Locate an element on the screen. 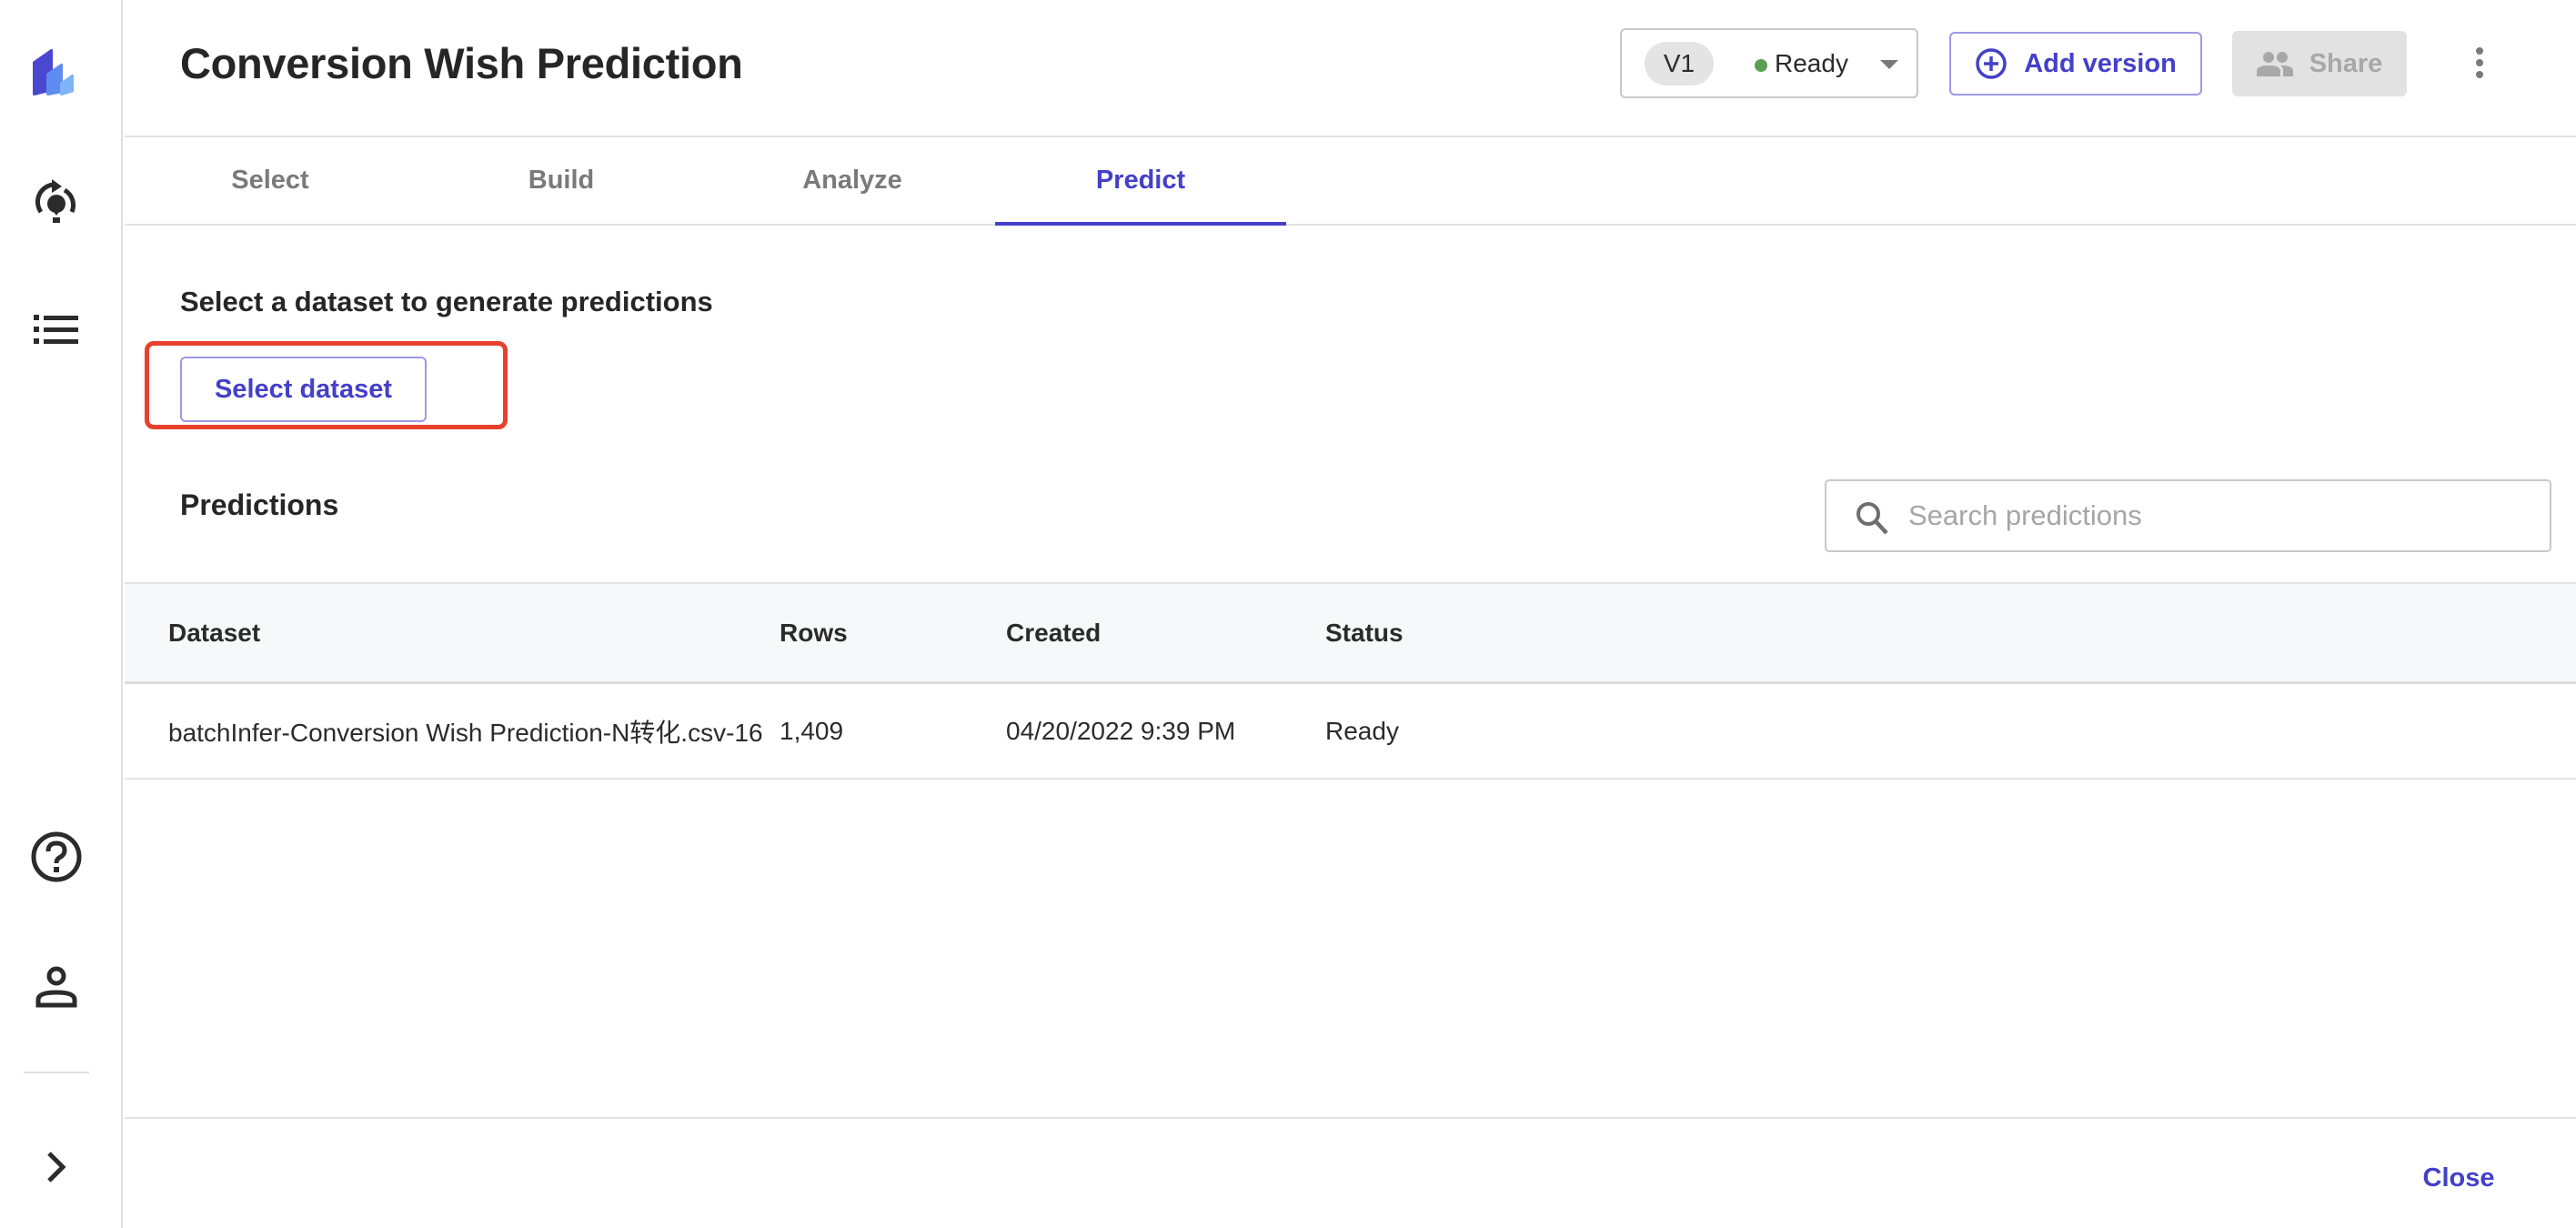 Image resolution: width=2576 pixels, height=1228 pixels. predictions-heading: Predictions is located at coordinates (259, 505).